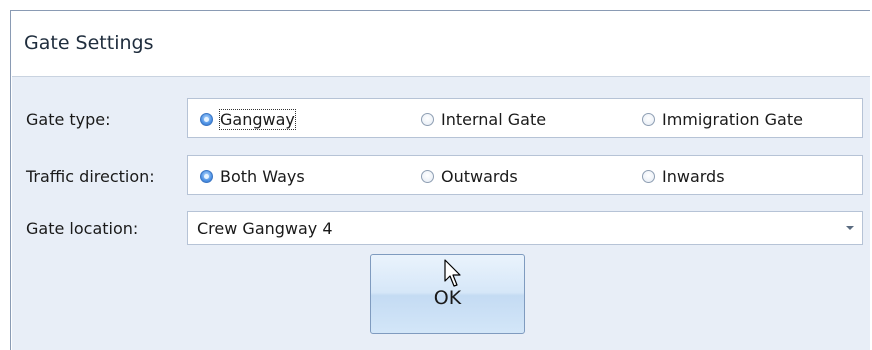 This screenshot has height=350, width=872. What do you see at coordinates (82, 228) in the screenshot?
I see `gate-location-label: Gate location:` at bounding box center [82, 228].